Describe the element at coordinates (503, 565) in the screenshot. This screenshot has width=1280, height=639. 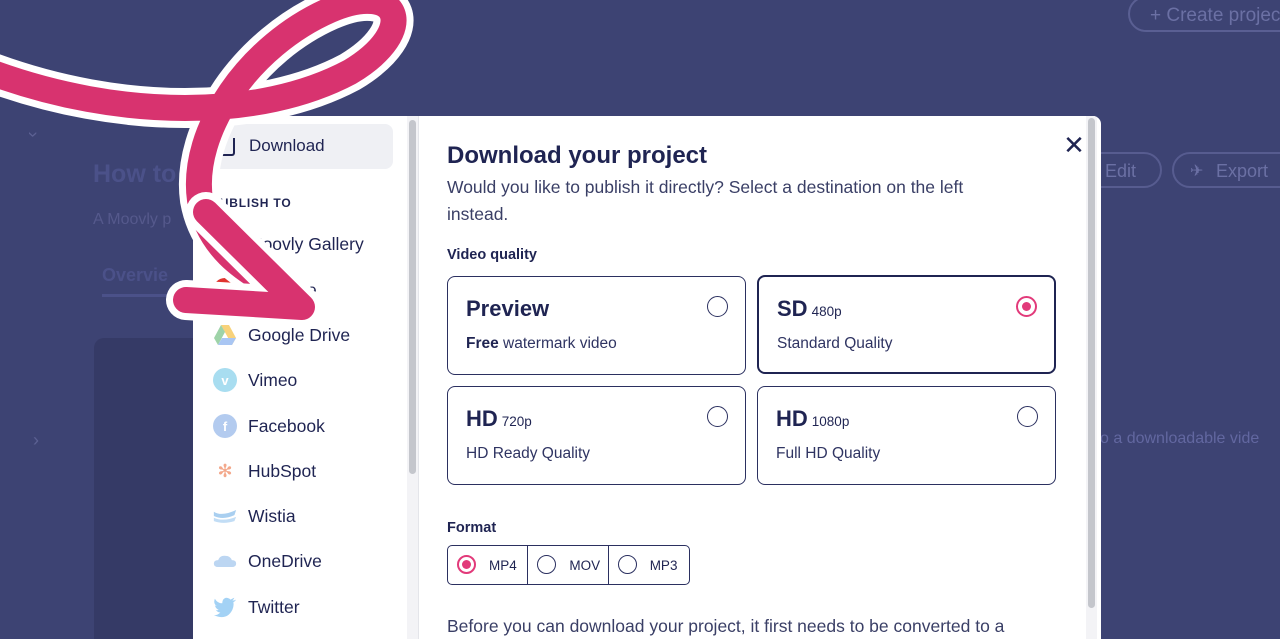
I see `format-option-label: MP4` at that location.